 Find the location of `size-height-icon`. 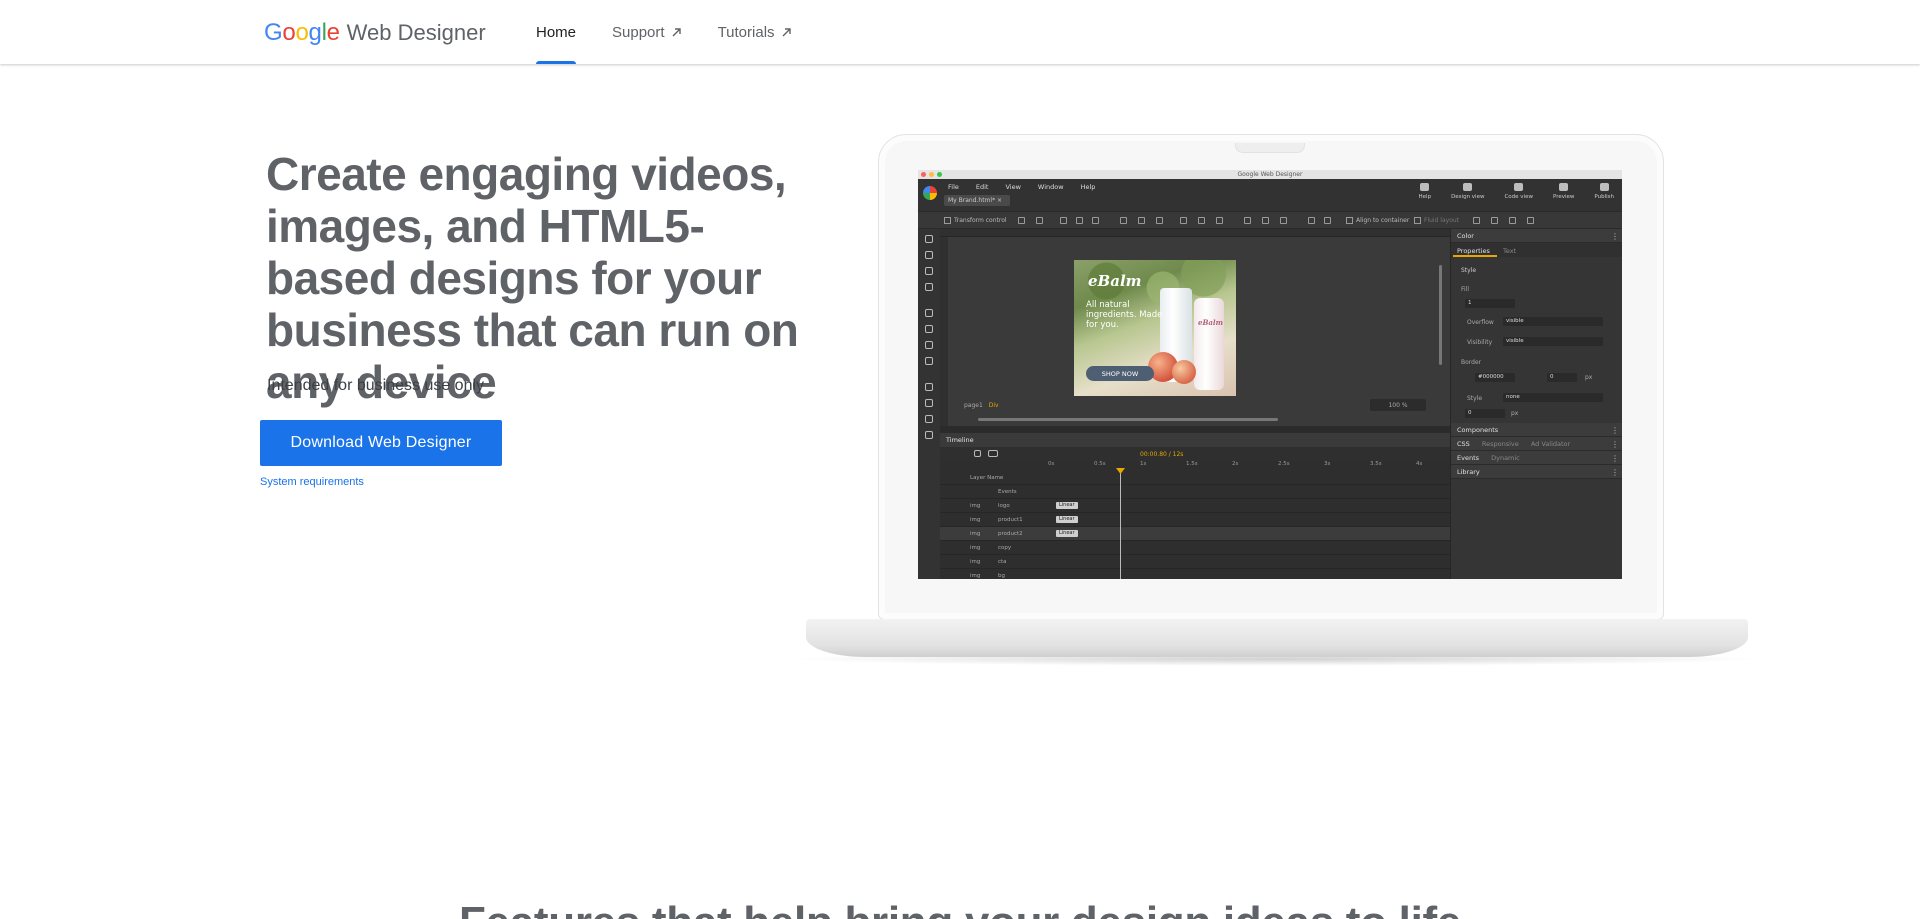

size-height-icon is located at coordinates (1327, 220).